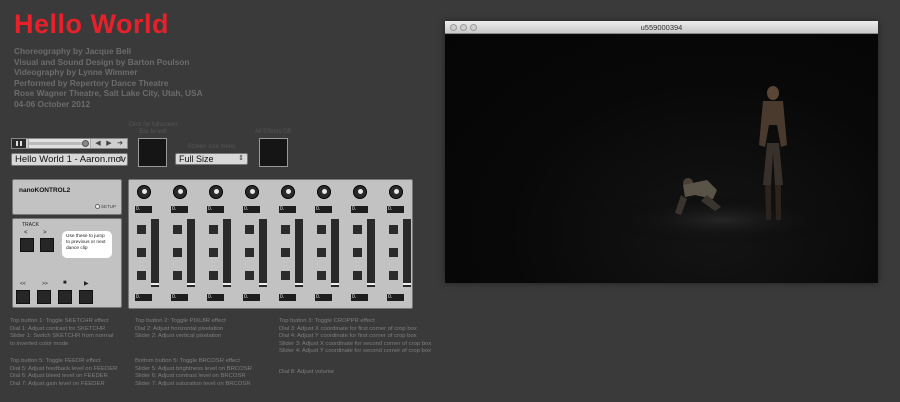 This screenshot has width=900, height=402. Describe the element at coordinates (76, 72) in the screenshot. I see `credit-line: Videography by Lynne Wimmer` at that location.